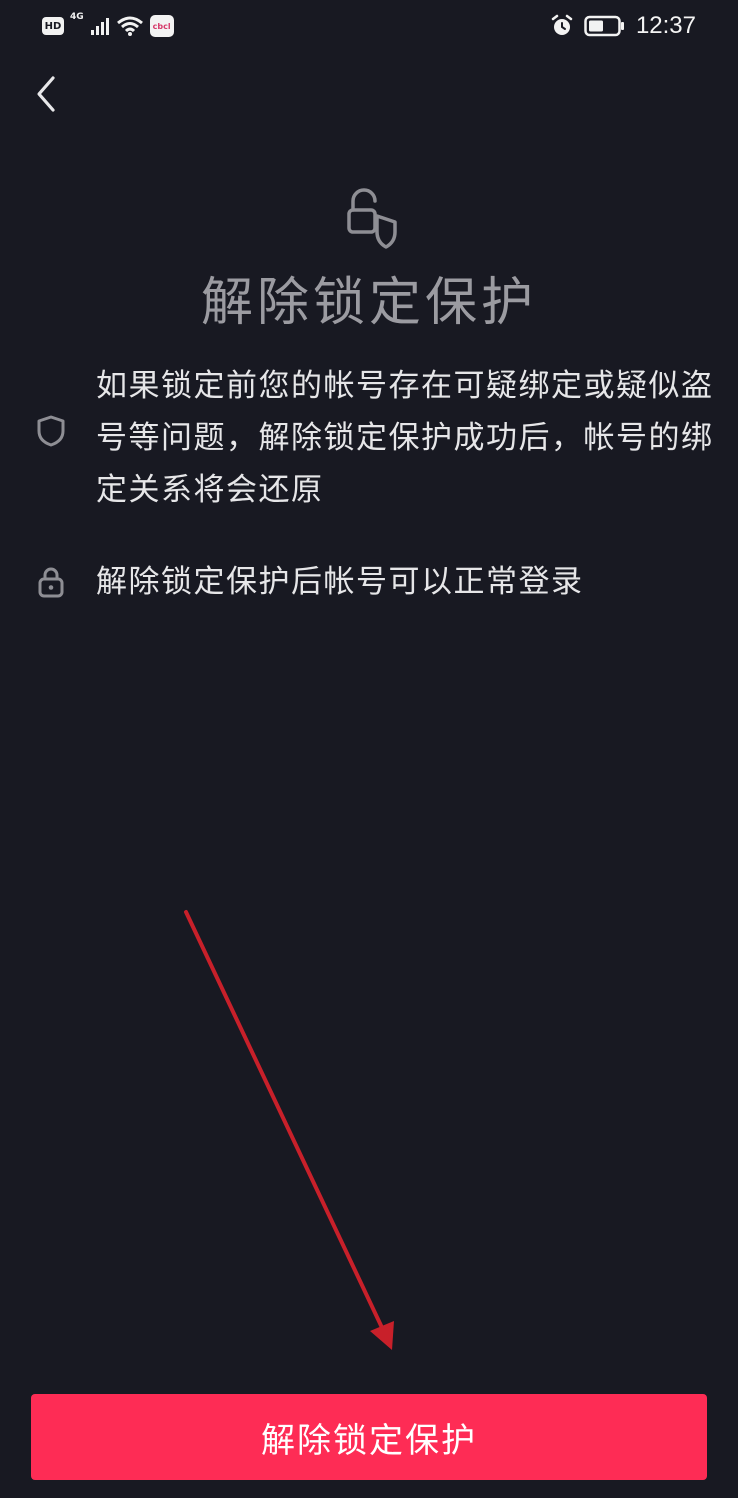  What do you see at coordinates (369, 1437) in the screenshot?
I see `unlock-protection-button: 解除锁定保护` at bounding box center [369, 1437].